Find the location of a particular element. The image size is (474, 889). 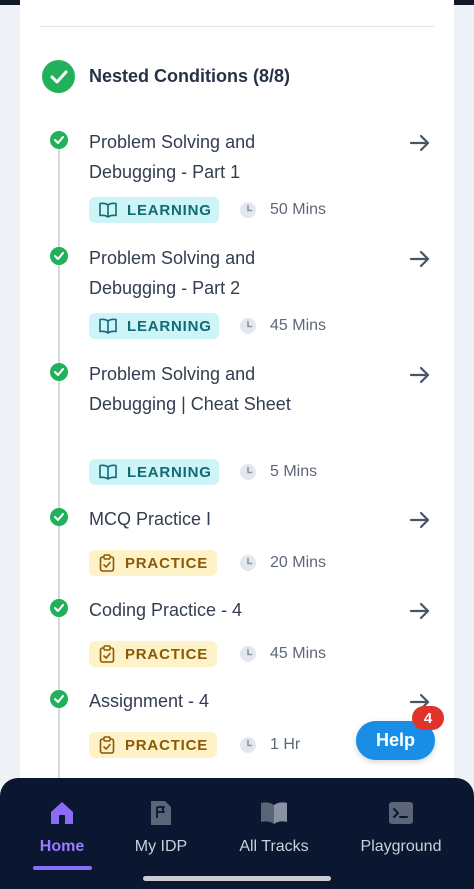

bottom-nav: Home My IDP All Tracks Playground is located at coordinates (237, 833).